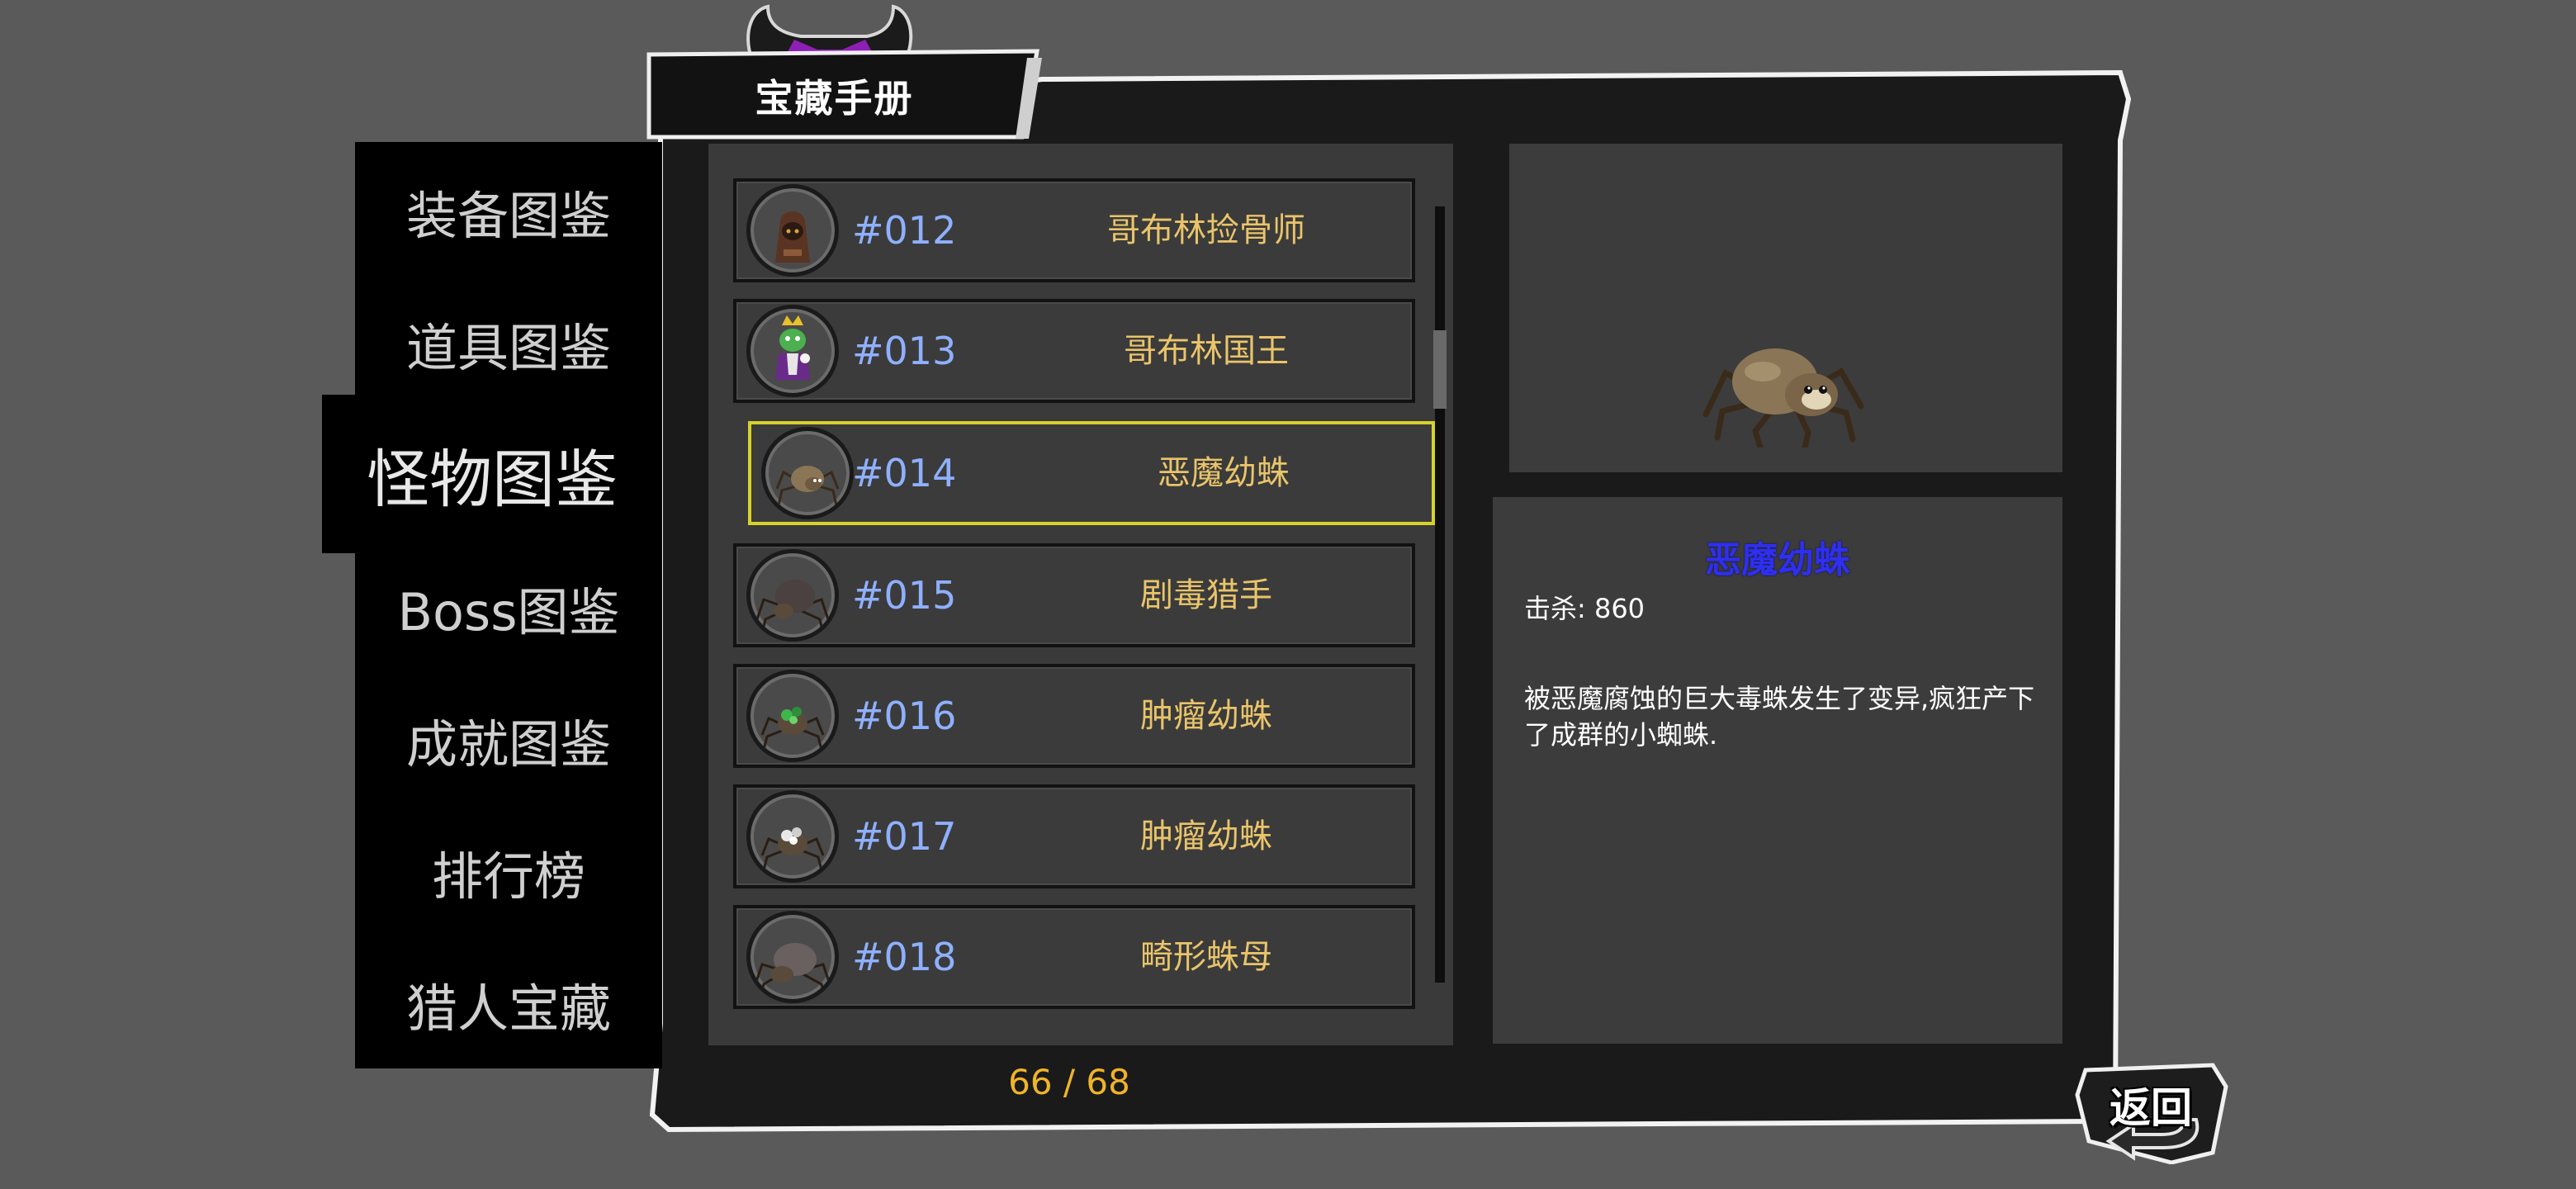 The image size is (2576, 1189). I want to click on monster-preview-panel, so click(1785, 308).